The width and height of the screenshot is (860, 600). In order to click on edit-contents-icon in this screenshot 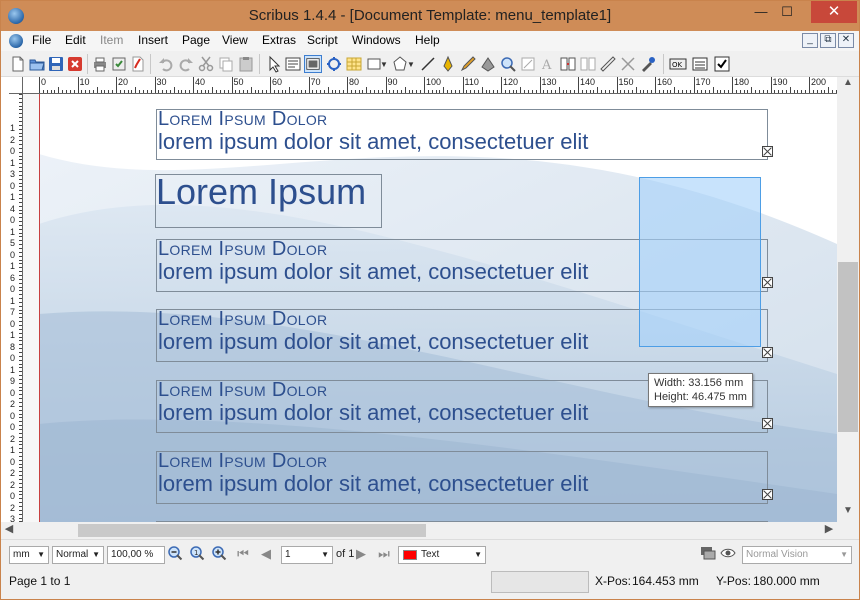, I will do `click(528, 64)`.